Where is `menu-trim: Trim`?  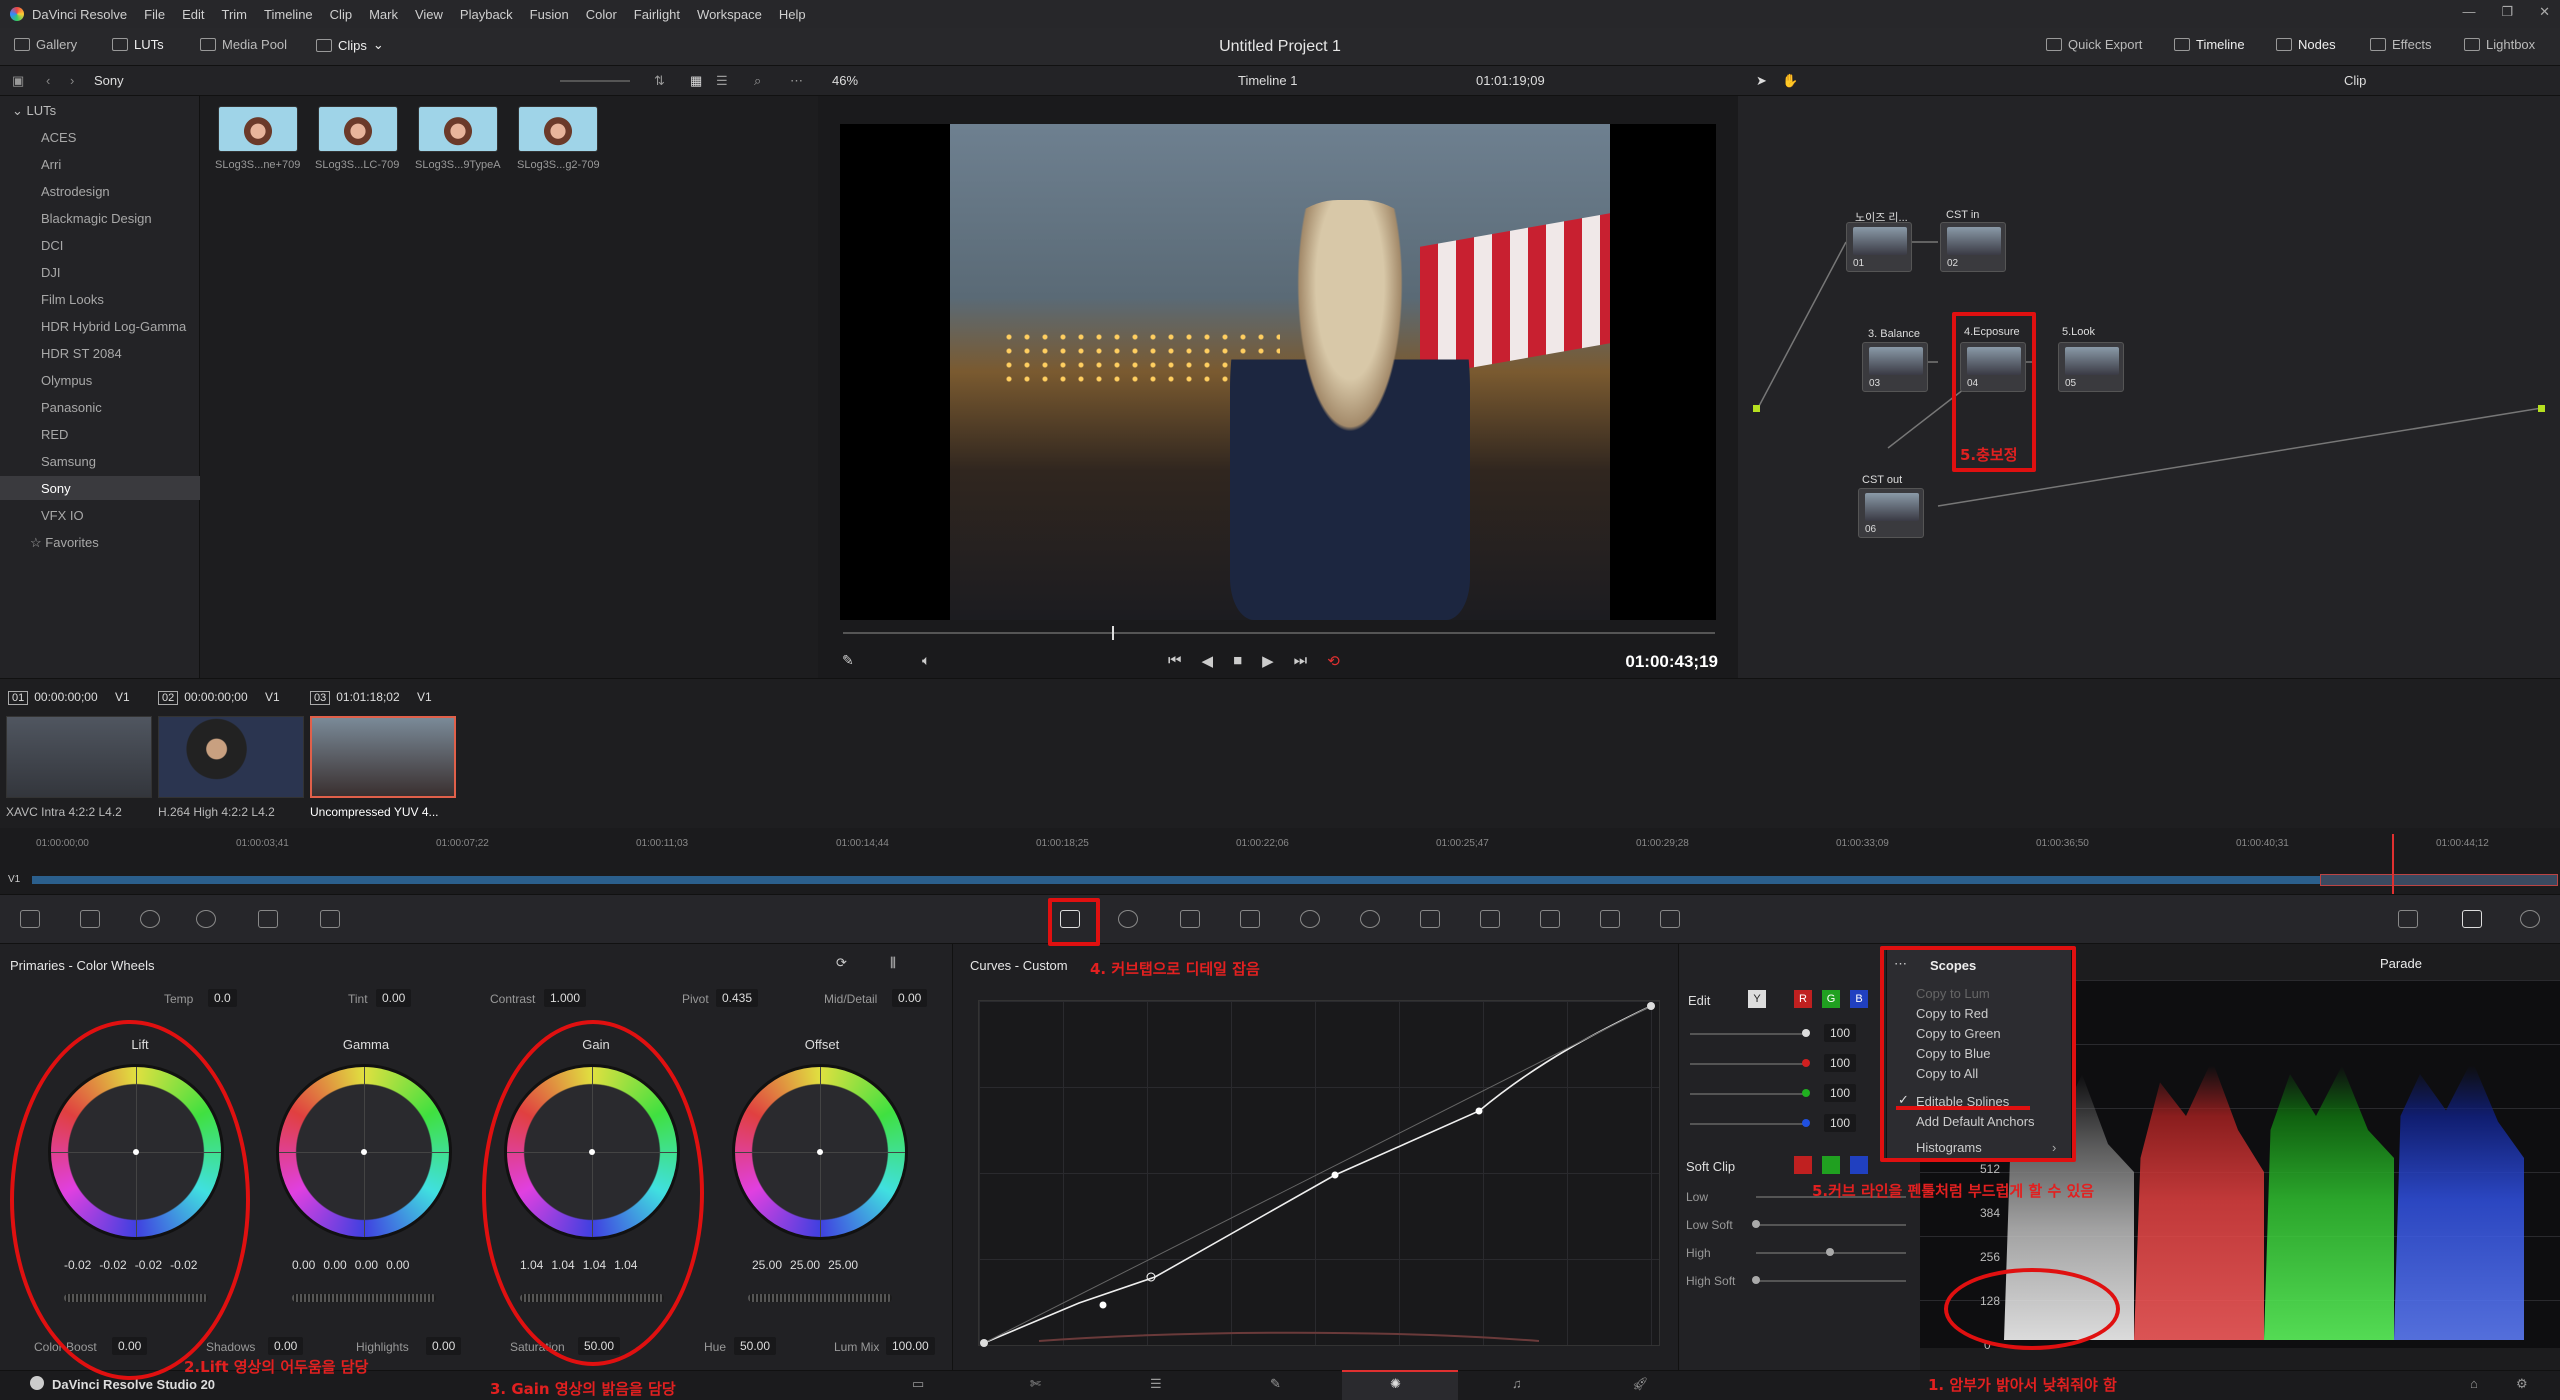
menu-trim: Trim is located at coordinates (235, 14).